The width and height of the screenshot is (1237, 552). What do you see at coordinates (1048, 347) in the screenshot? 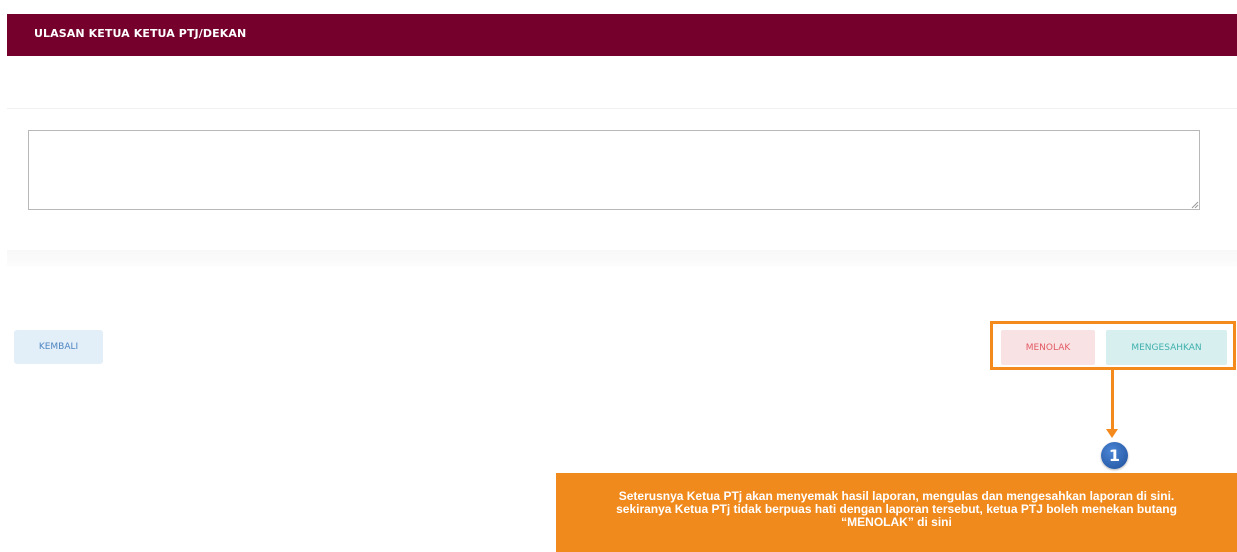
I see `reject-button: MENOLAK` at bounding box center [1048, 347].